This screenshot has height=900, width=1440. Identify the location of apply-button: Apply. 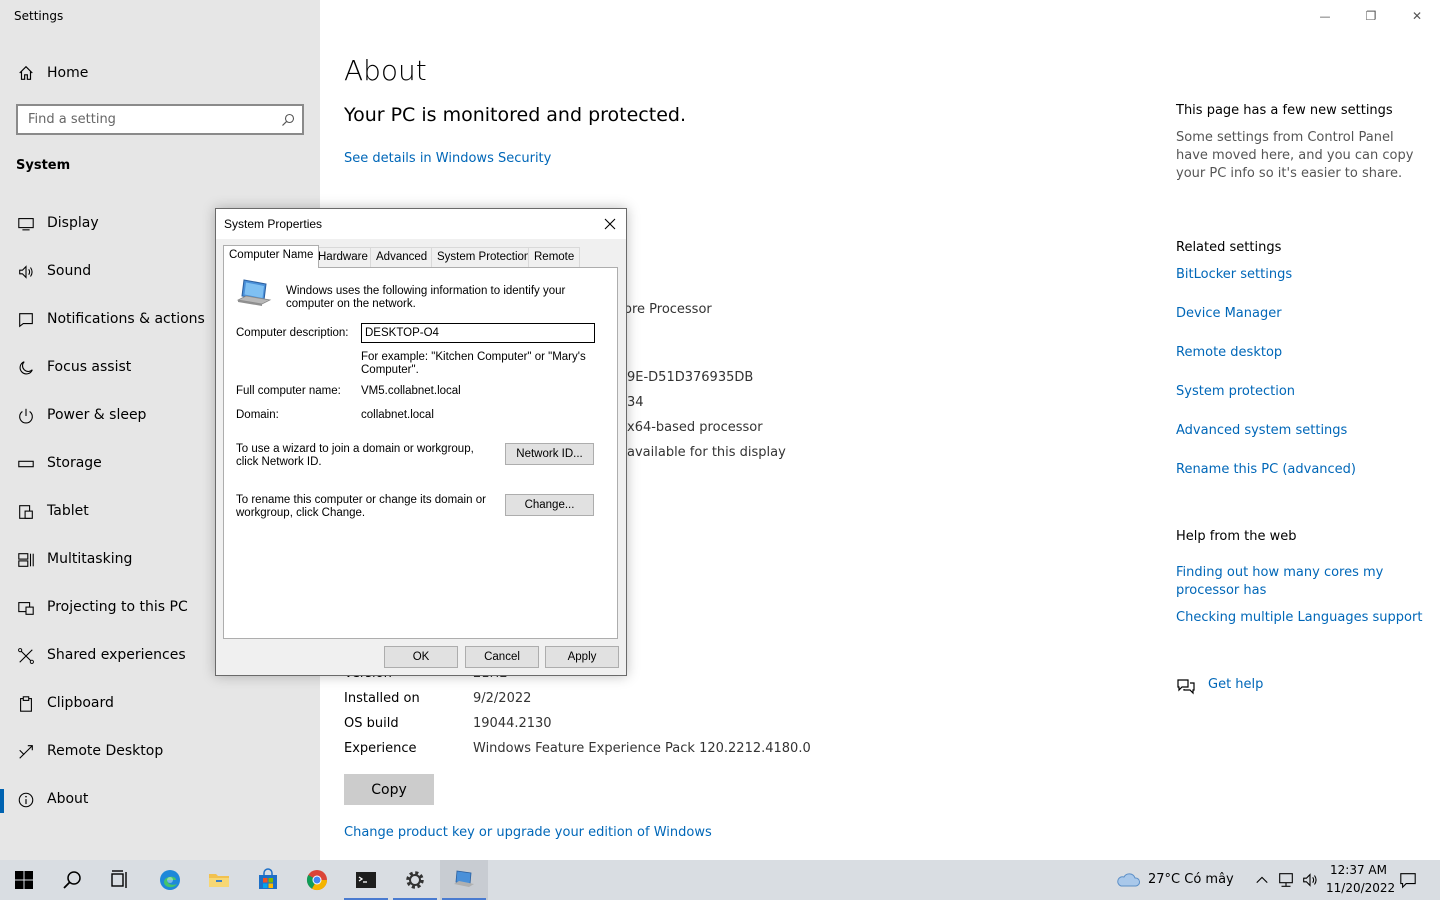
(582, 657).